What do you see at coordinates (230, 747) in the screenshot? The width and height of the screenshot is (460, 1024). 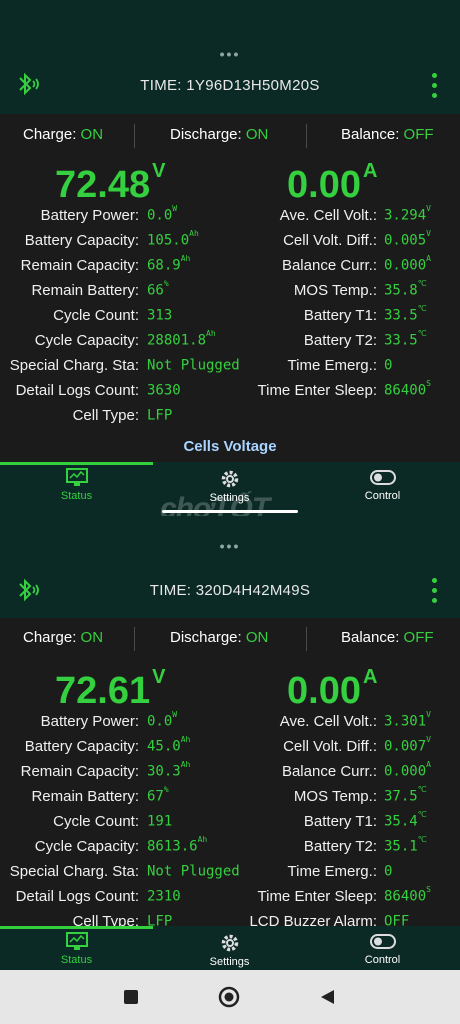 I see `metric-row: Cell Volt. Diff.: 0.007V` at bounding box center [230, 747].